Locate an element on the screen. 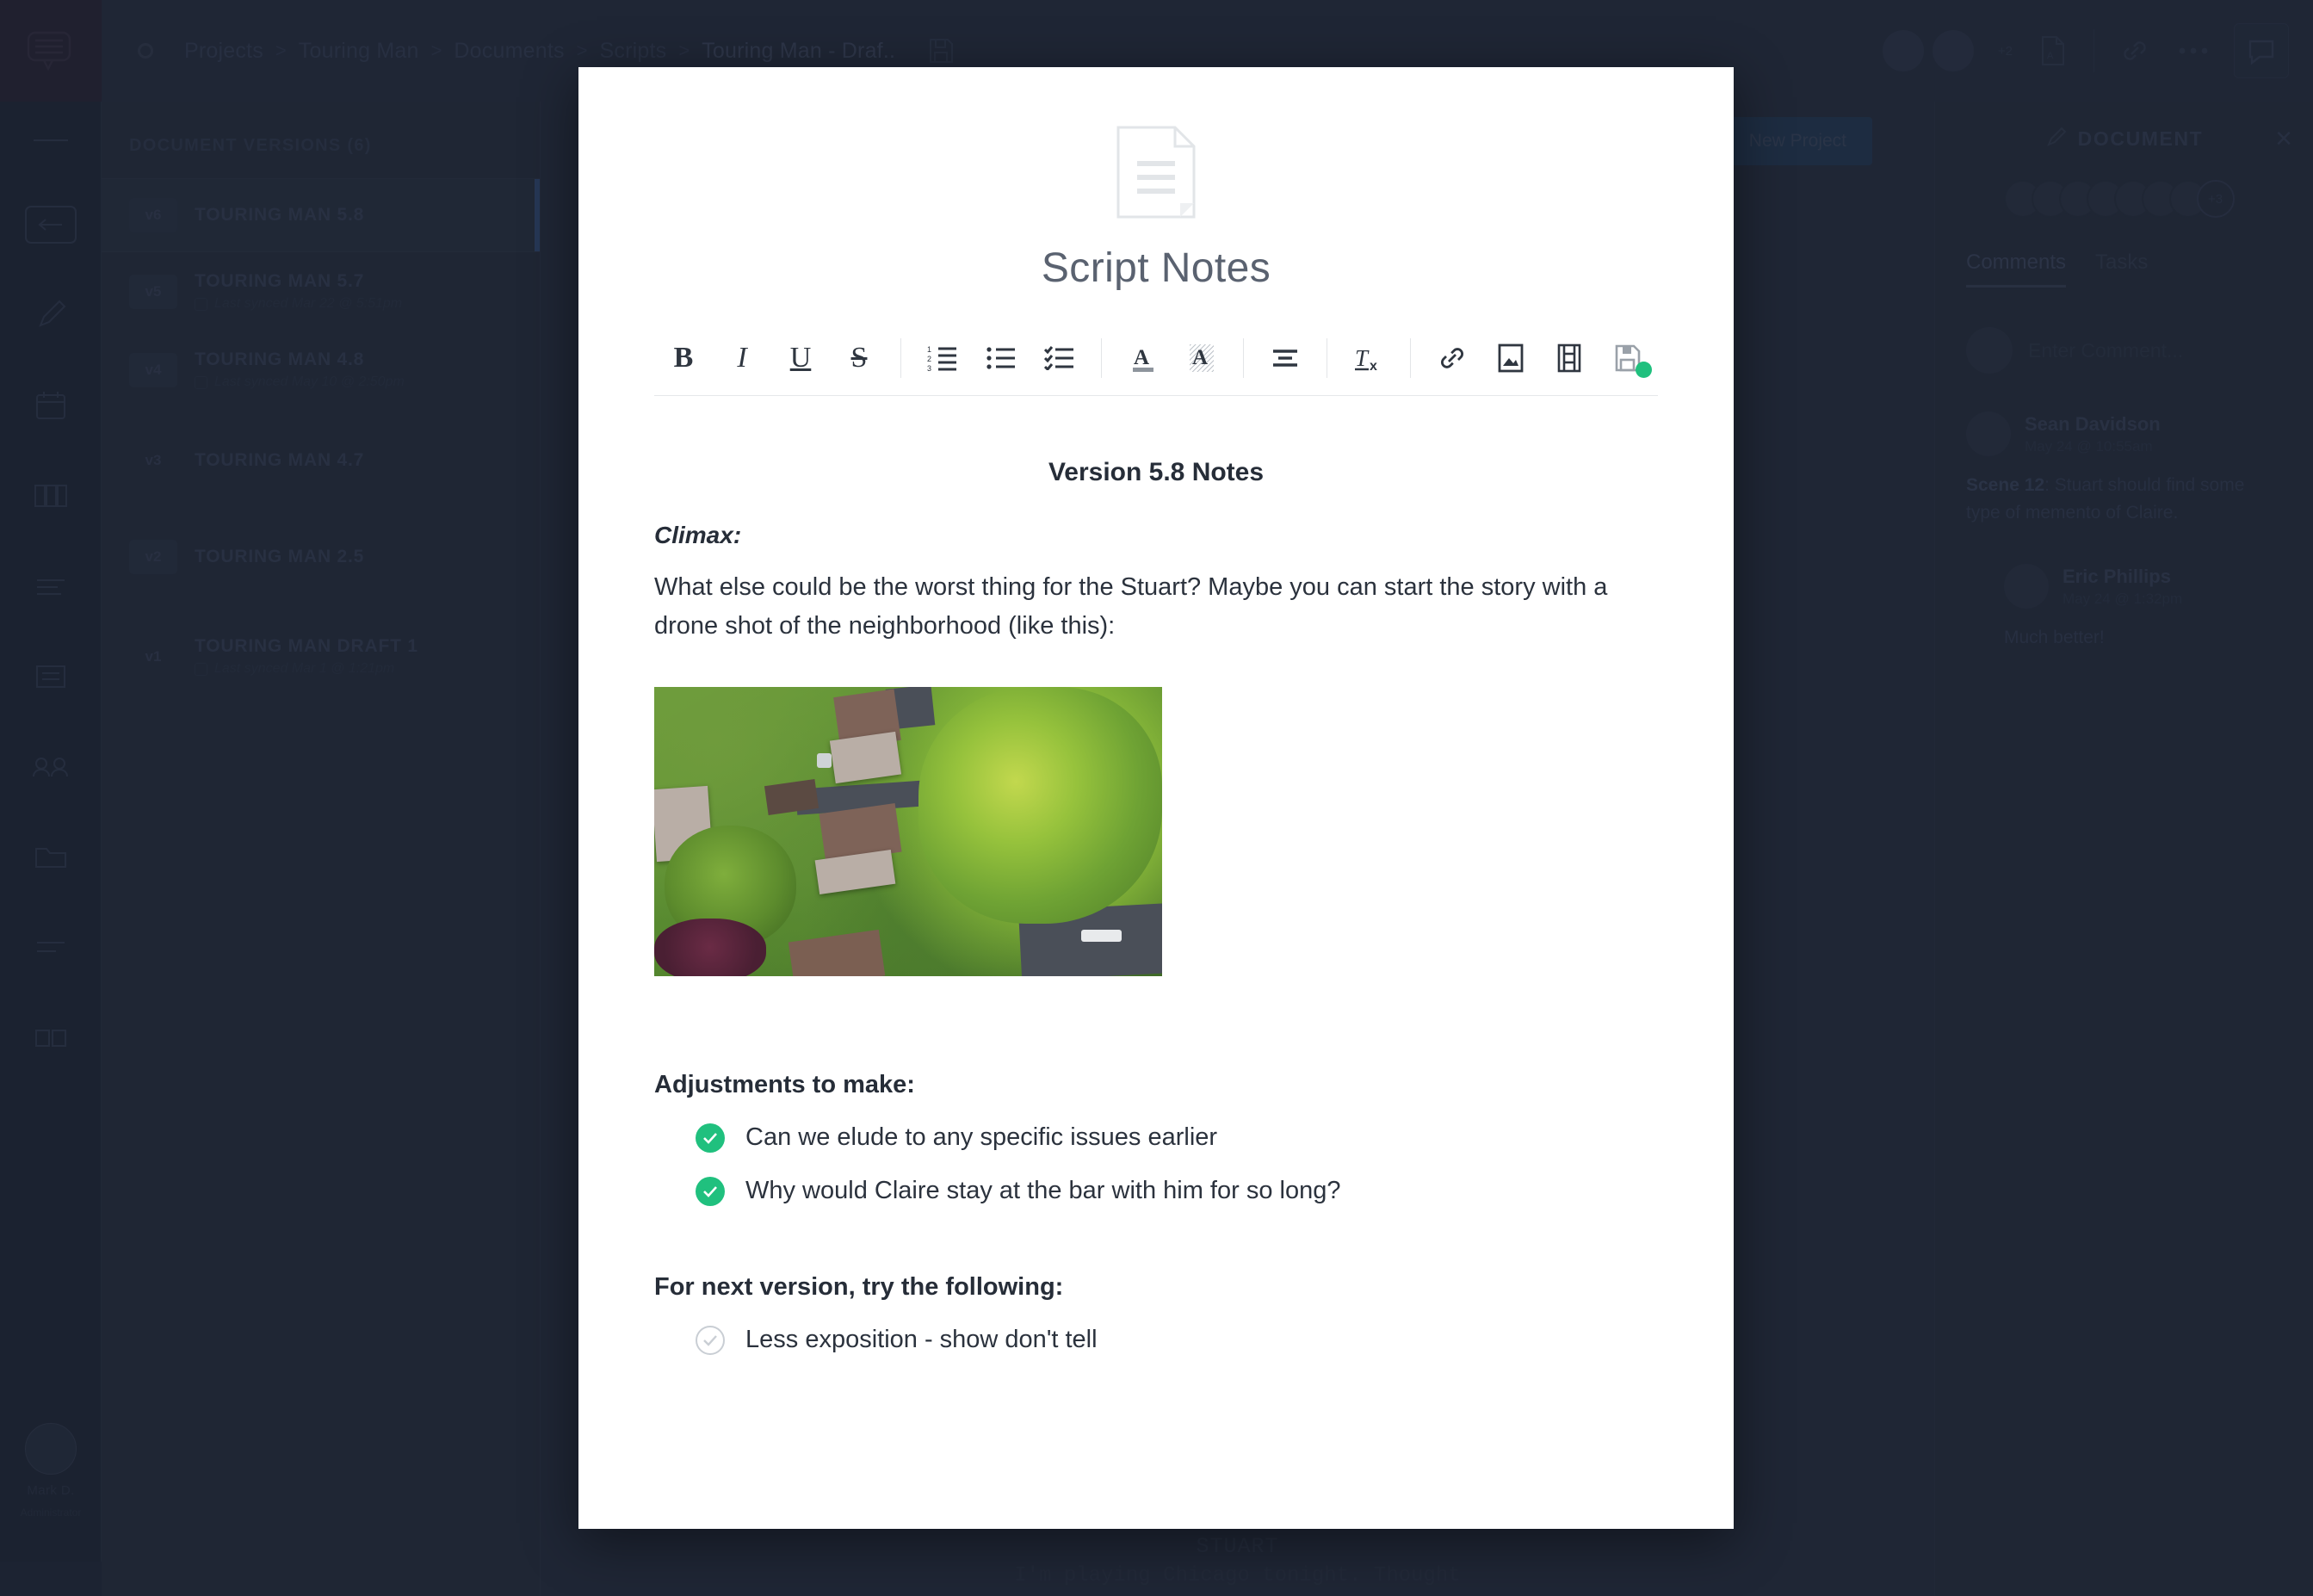  editor-toolbar: B I U S 1 2 3 A A T x is located at coordinates (1156, 365).